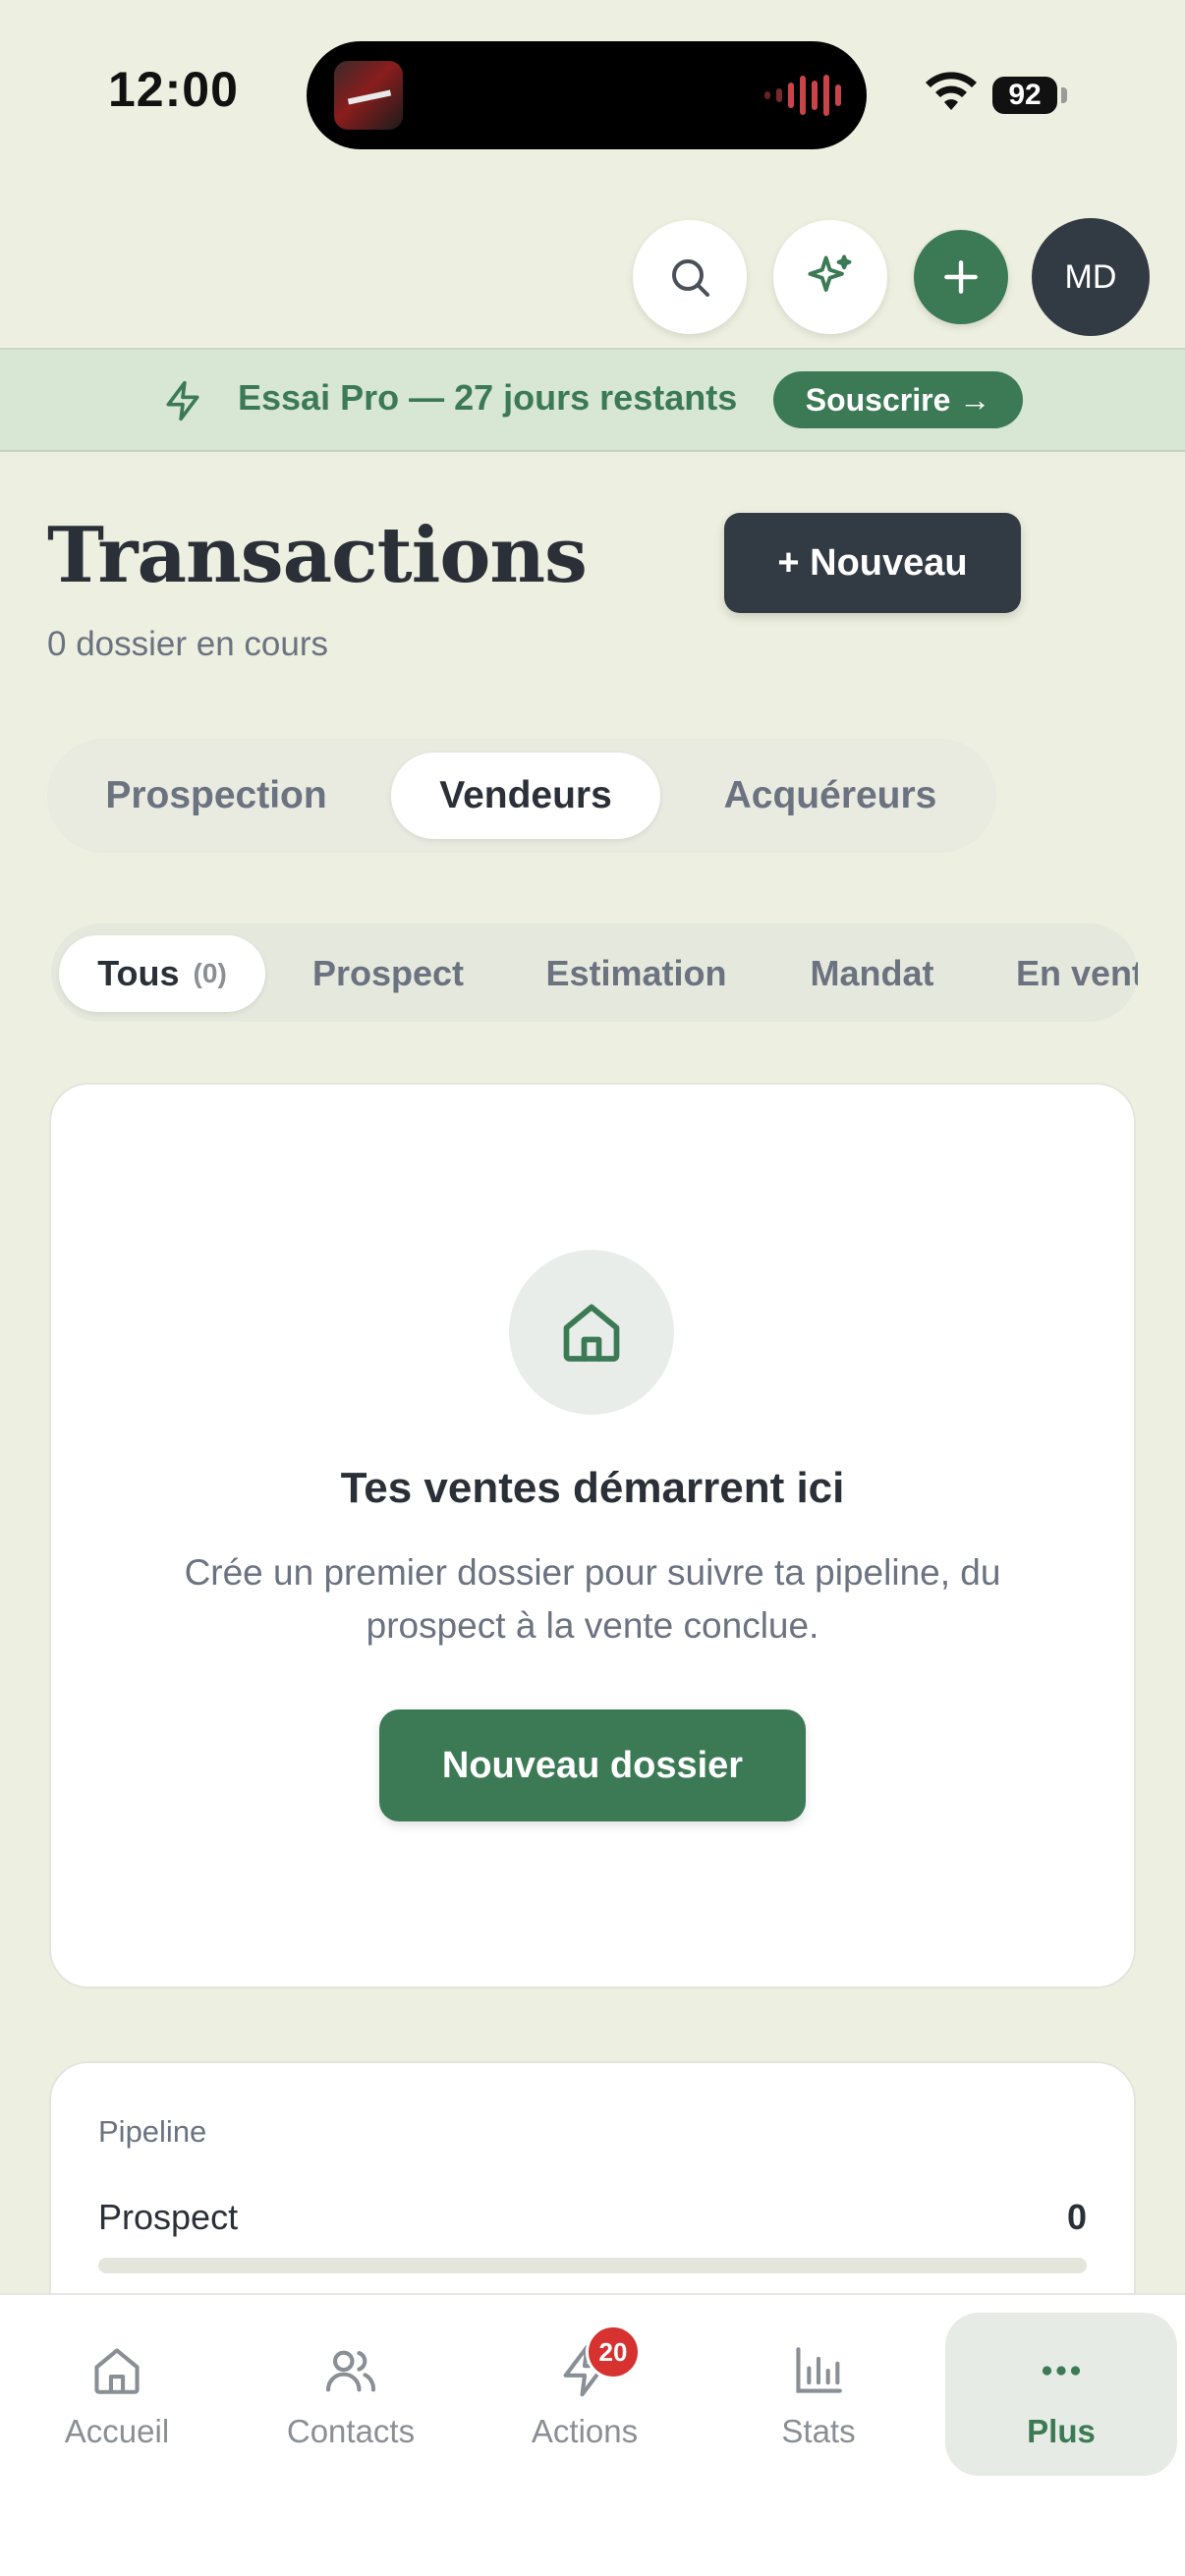 The image size is (1185, 2576). What do you see at coordinates (873, 563) in the screenshot?
I see `new-transaction-button: + Nouveau` at bounding box center [873, 563].